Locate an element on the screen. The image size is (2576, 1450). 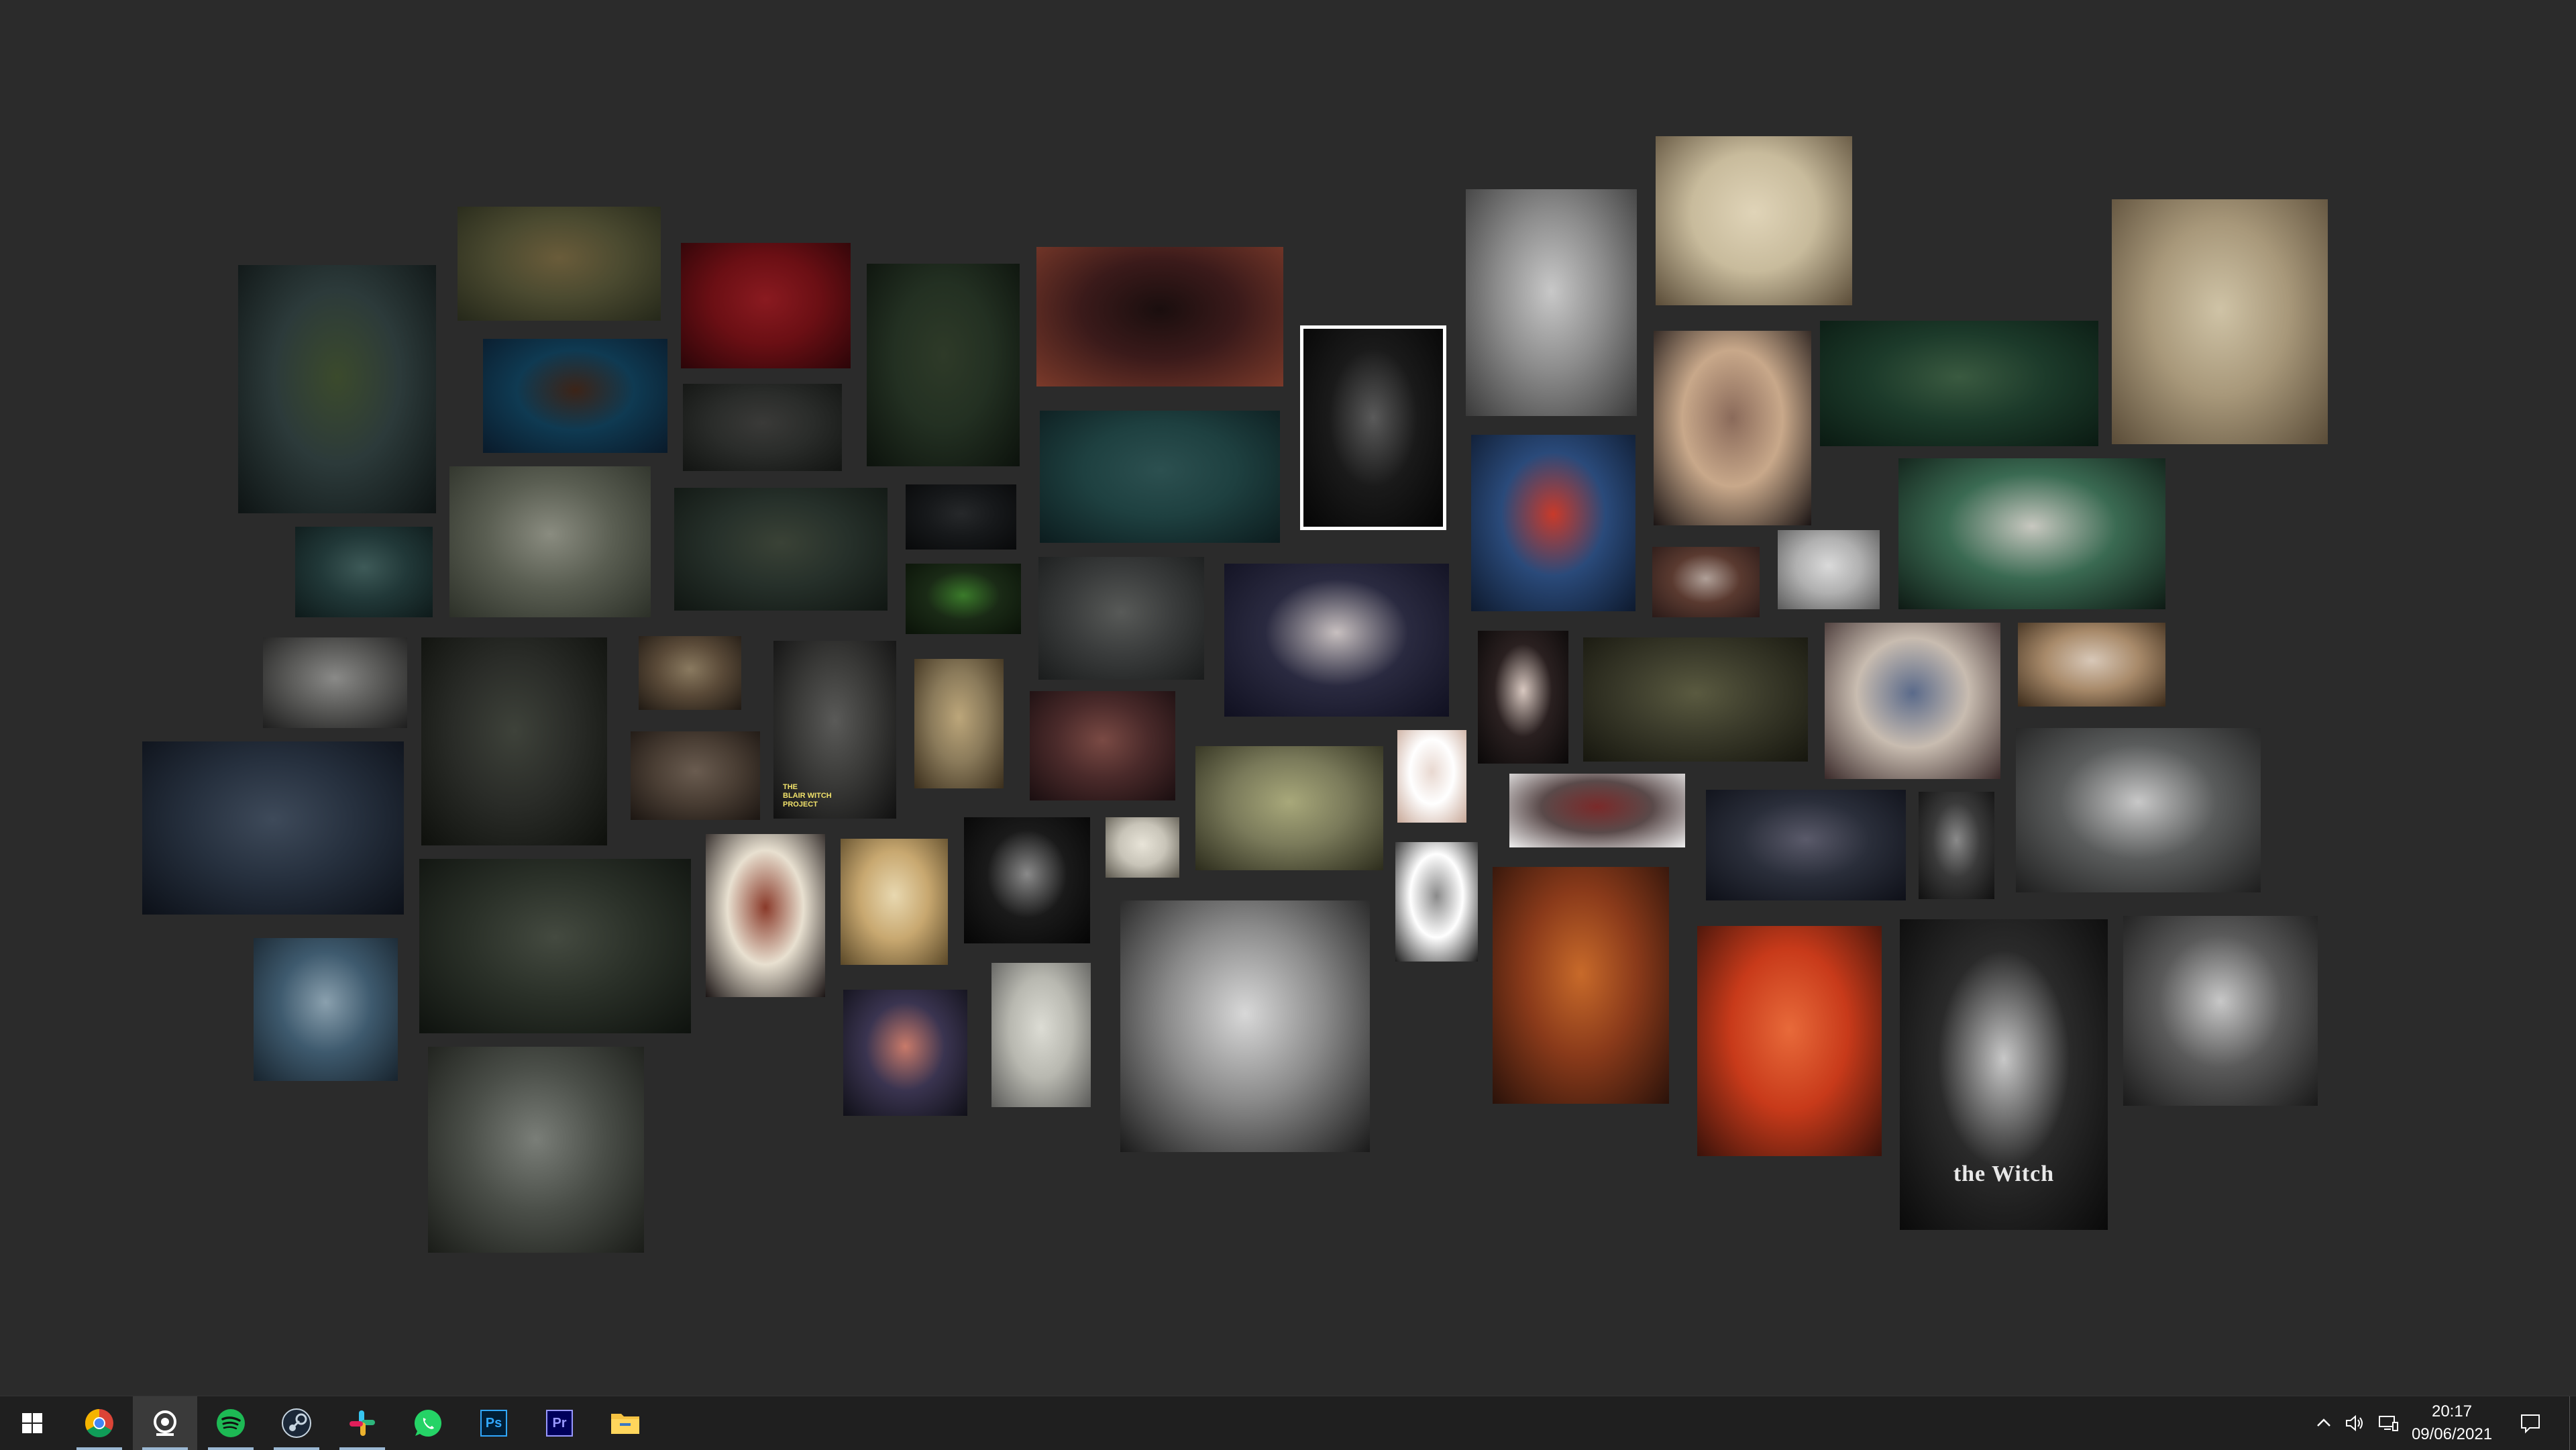
folder-icon is located at coordinates (625, 1424).